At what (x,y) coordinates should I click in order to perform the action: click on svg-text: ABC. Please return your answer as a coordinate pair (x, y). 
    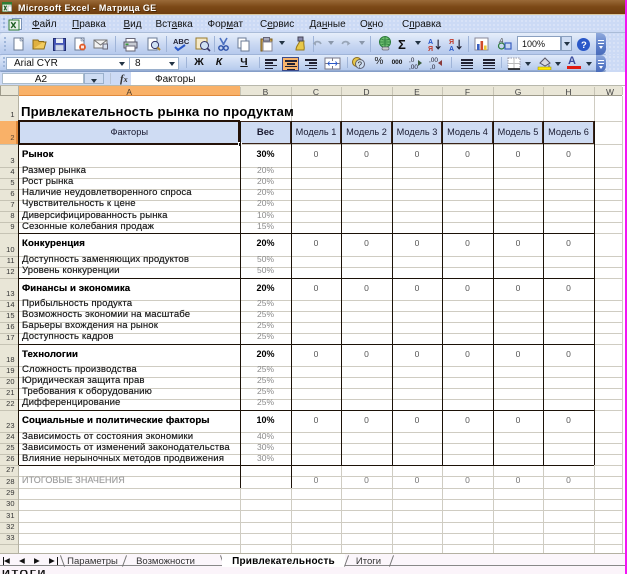
    Looking at the image, I should click on (181, 41).